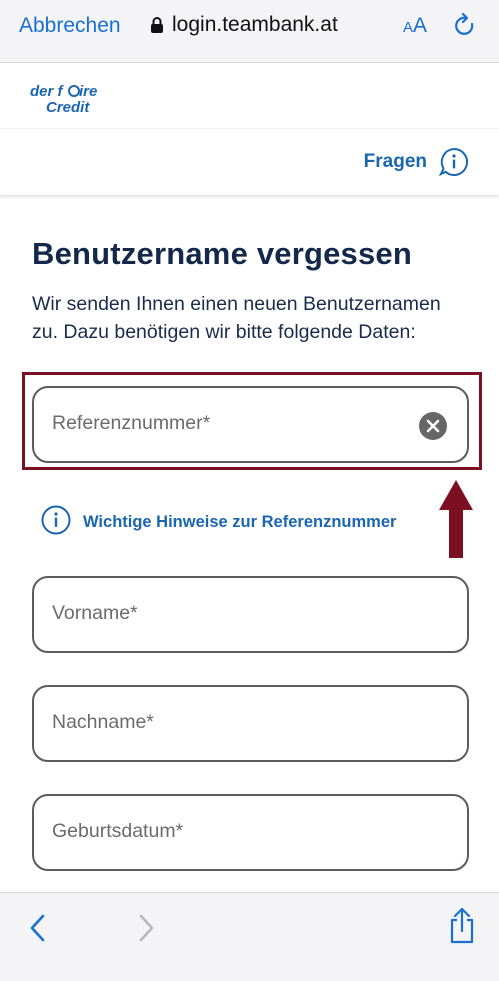 The image size is (499, 981). What do you see at coordinates (131, 423) in the screenshot?
I see `reference-number-placeholder: Referenznummer*` at bounding box center [131, 423].